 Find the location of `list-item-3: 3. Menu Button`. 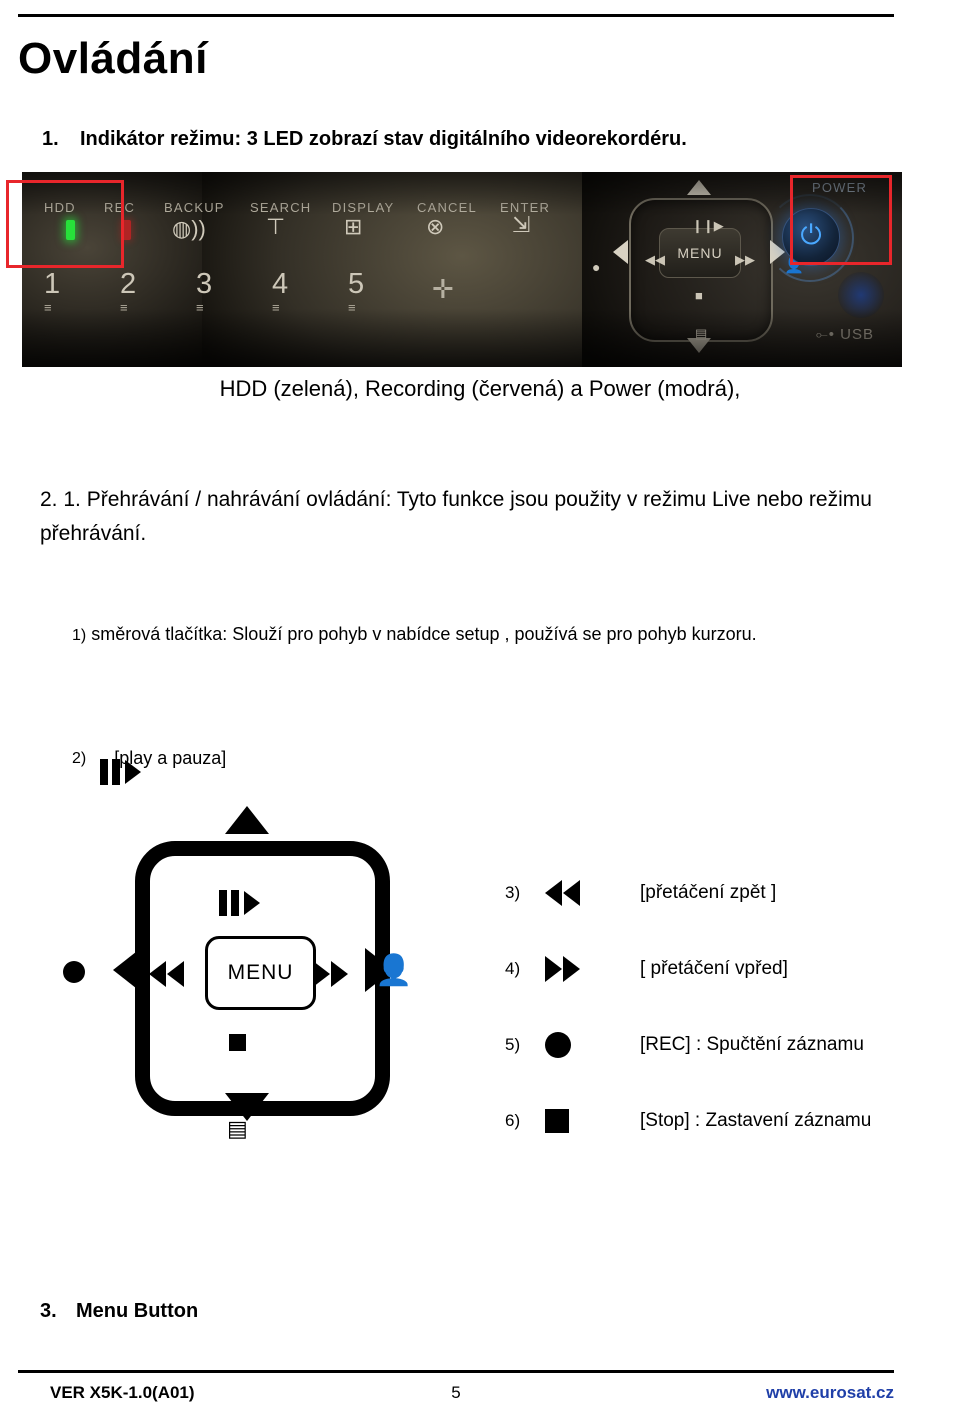

list-item-3: 3. Menu Button is located at coordinates (119, 1311).